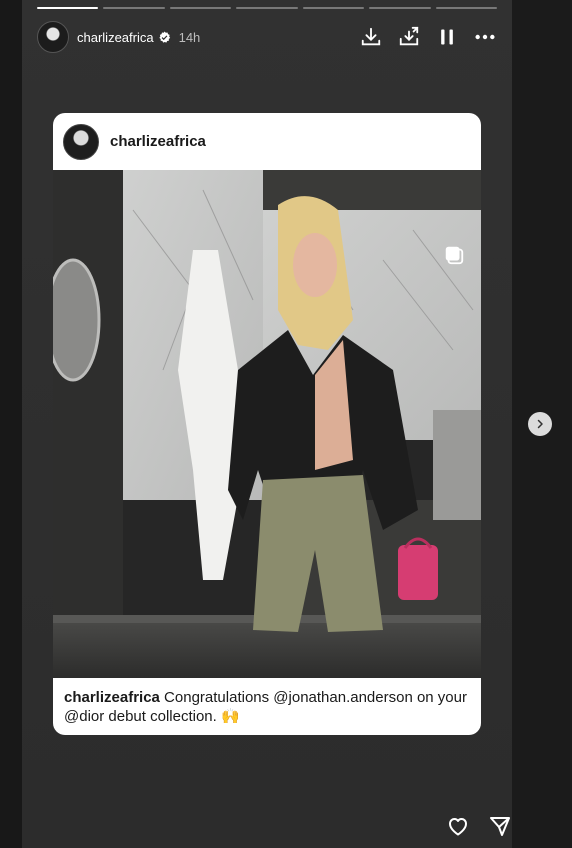 Image resolution: width=572 pixels, height=848 pixels. I want to click on story-progress-bar, so click(267, 8).